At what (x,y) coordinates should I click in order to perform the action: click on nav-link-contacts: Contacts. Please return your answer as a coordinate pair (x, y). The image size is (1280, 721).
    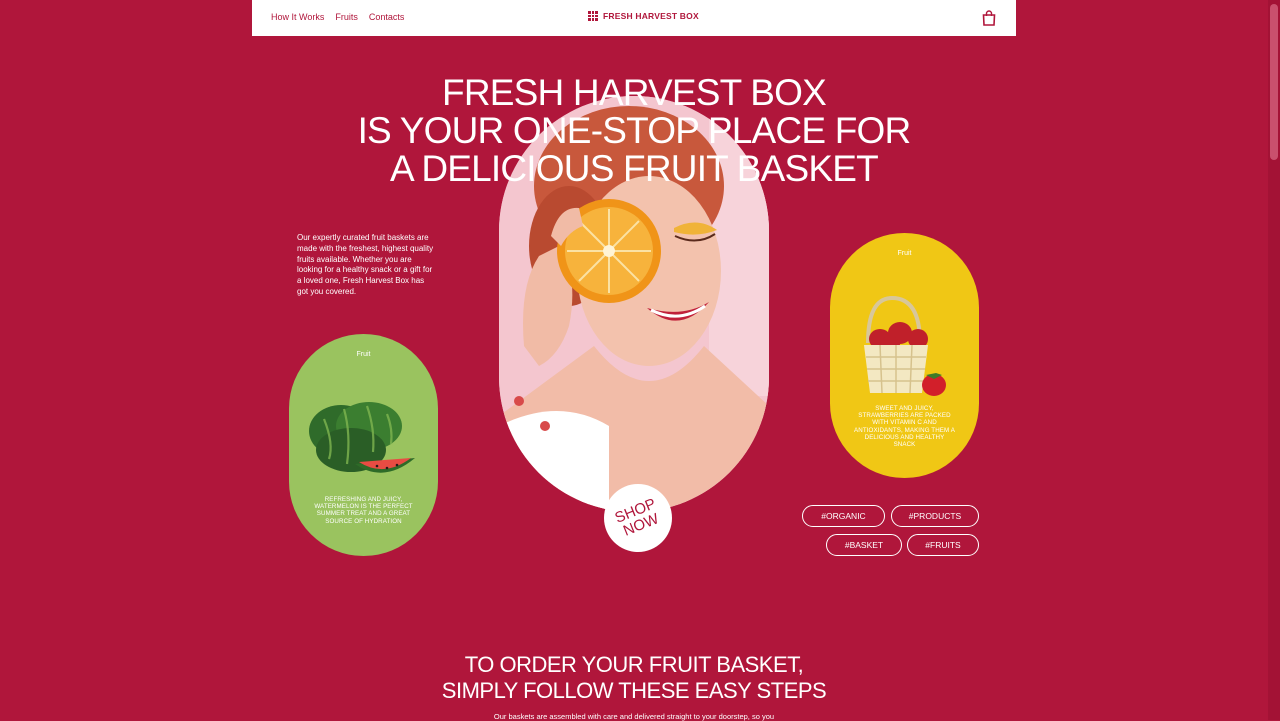
    Looking at the image, I should click on (387, 17).